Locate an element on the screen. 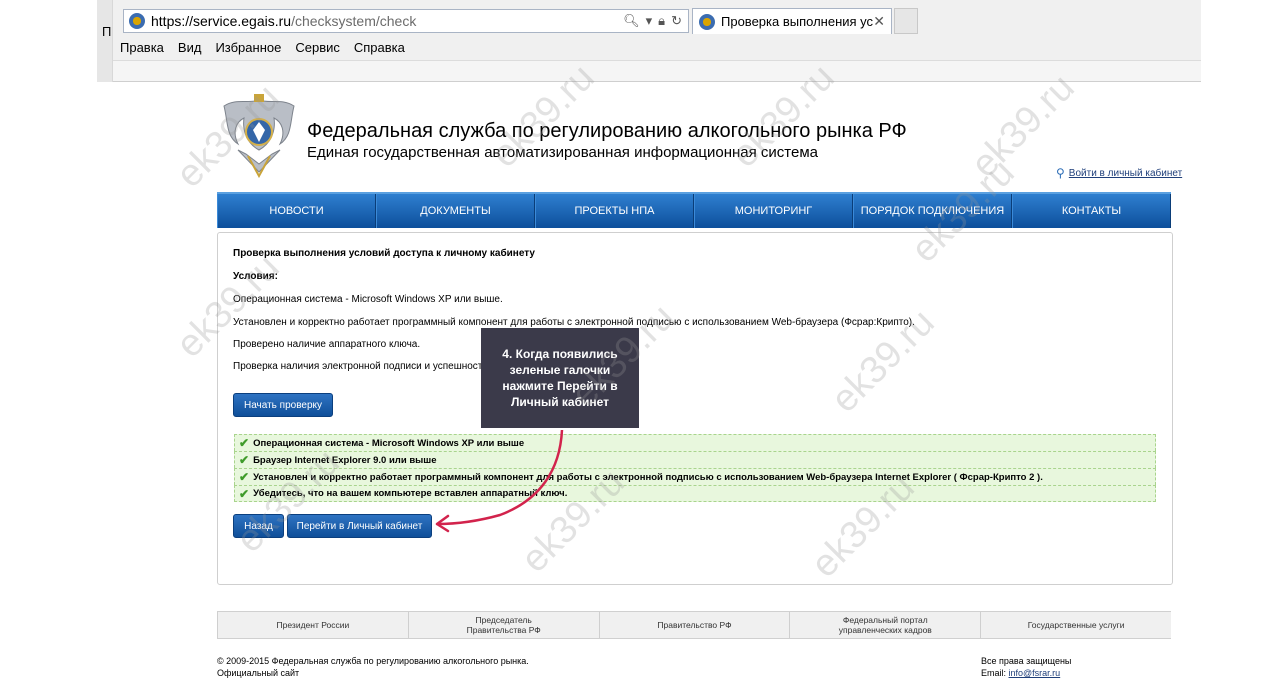 The image size is (1280, 681). menu-edit: Правка is located at coordinates (142, 48).